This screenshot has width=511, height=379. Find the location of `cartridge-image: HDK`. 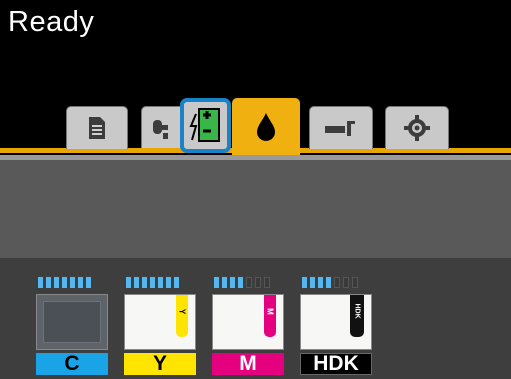

cartridge-image: HDK is located at coordinates (336, 322).